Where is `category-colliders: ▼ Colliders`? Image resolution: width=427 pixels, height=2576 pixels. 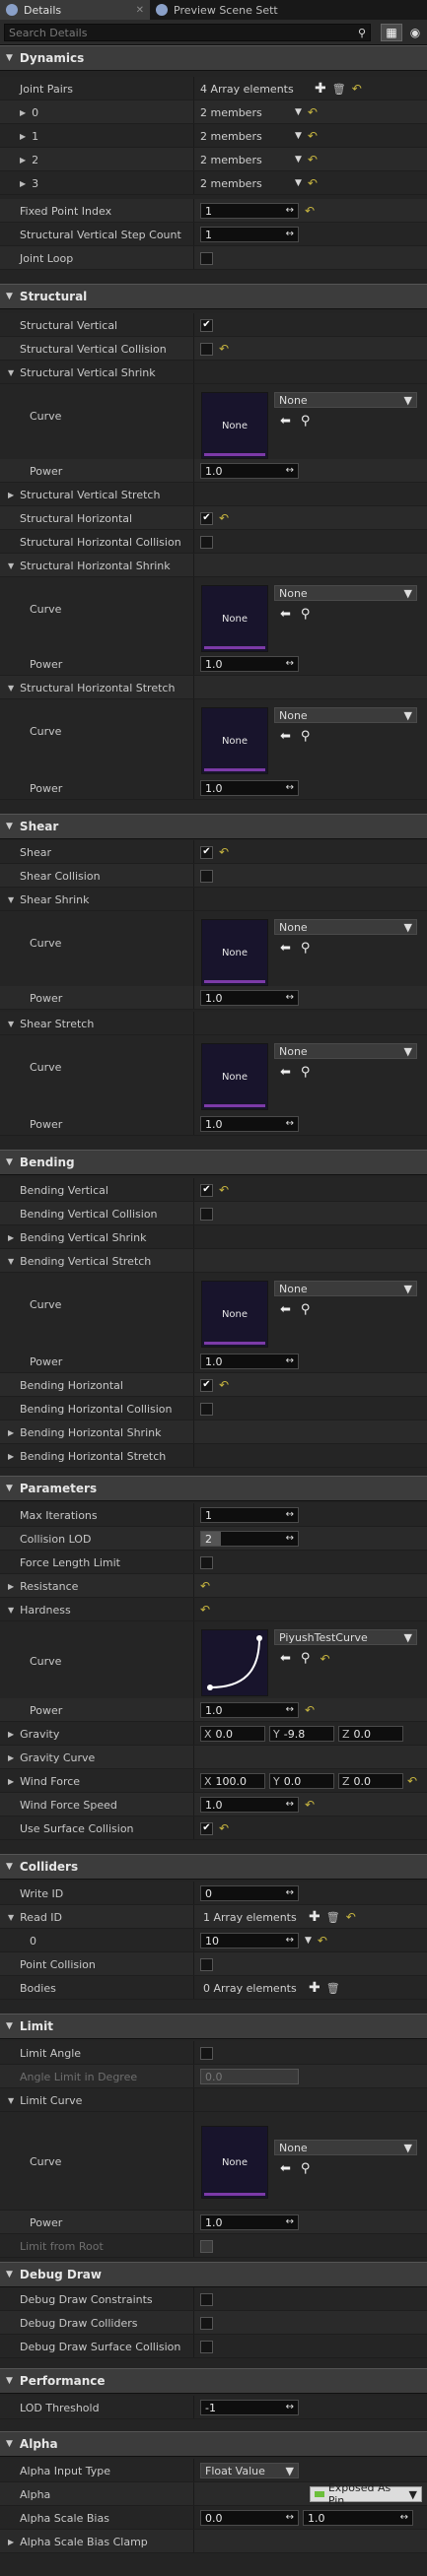
category-colliders: ▼ Colliders is located at coordinates (213, 1867).